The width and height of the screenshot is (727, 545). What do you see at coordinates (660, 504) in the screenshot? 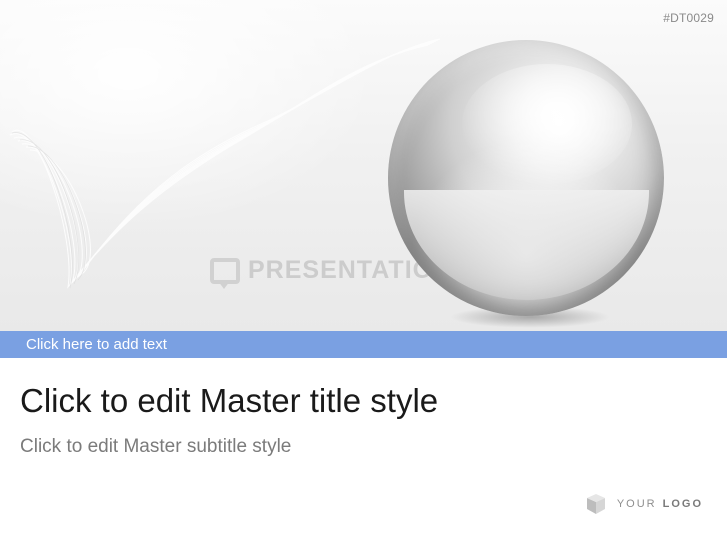
I see `logo-text: YOUR LOGO` at bounding box center [660, 504].